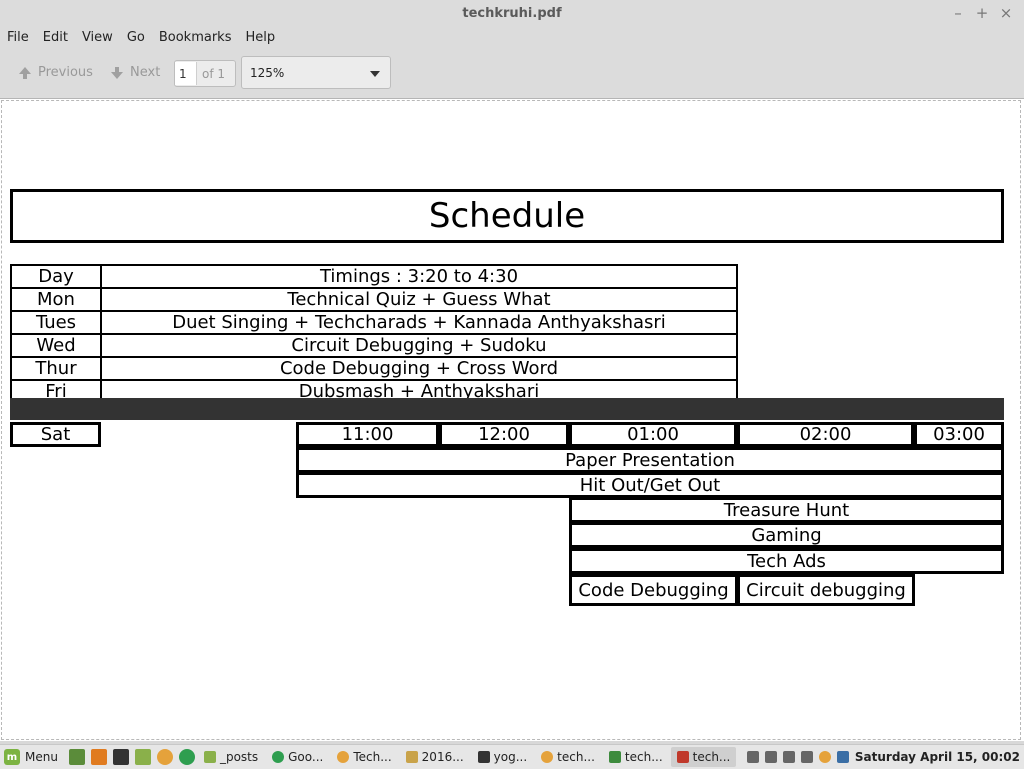 The height and width of the screenshot is (769, 1024). I want to click on clock: Saturday April 15, 00:02, so click(937, 757).